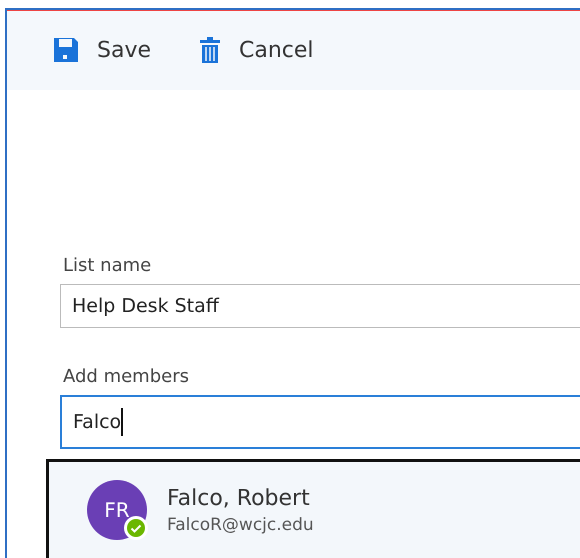  Describe the element at coordinates (320, 306) in the screenshot. I see `input-field: Help Desk Staff` at that location.